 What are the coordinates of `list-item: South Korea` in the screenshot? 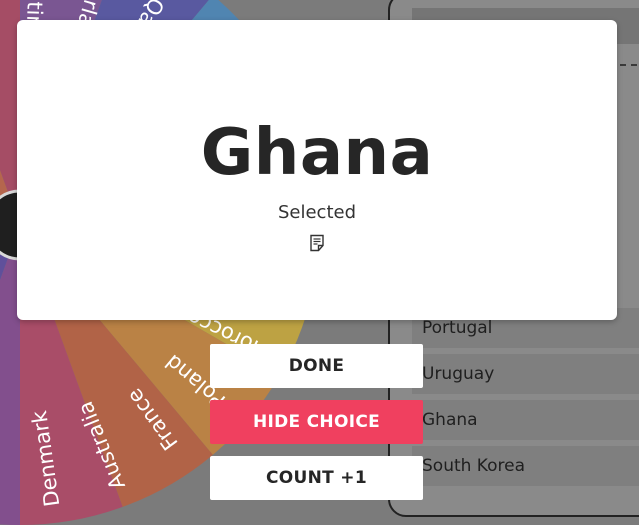 It's located at (525, 466).